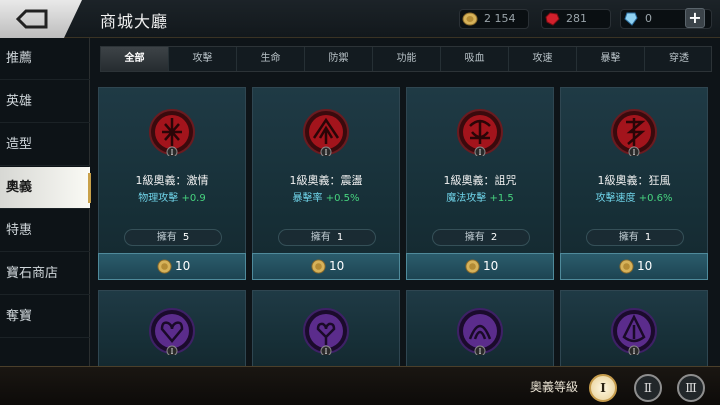 The height and width of the screenshot is (405, 720). I want to click on card-stat: 攻擊速度 +0.6%, so click(634, 198).